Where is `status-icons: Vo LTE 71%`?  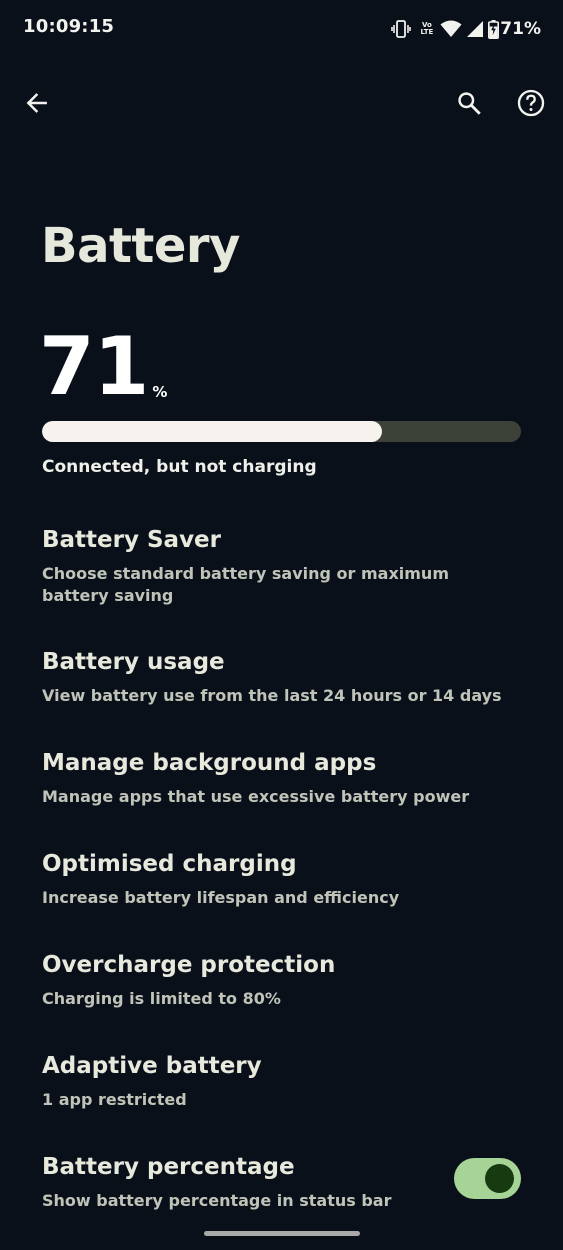
status-icons: Vo LTE 71% is located at coordinates (466, 29).